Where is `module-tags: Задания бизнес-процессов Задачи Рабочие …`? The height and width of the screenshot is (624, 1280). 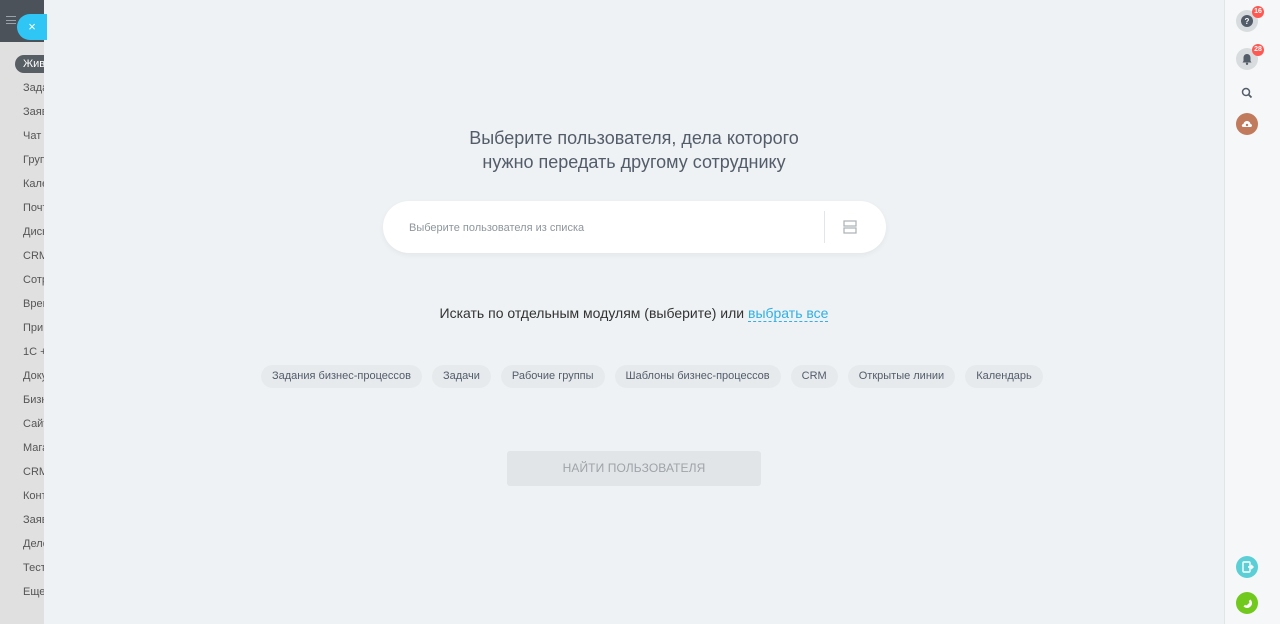 module-tags: Задания бизнес-процессов Задачи Рабочие … is located at coordinates (657, 376).